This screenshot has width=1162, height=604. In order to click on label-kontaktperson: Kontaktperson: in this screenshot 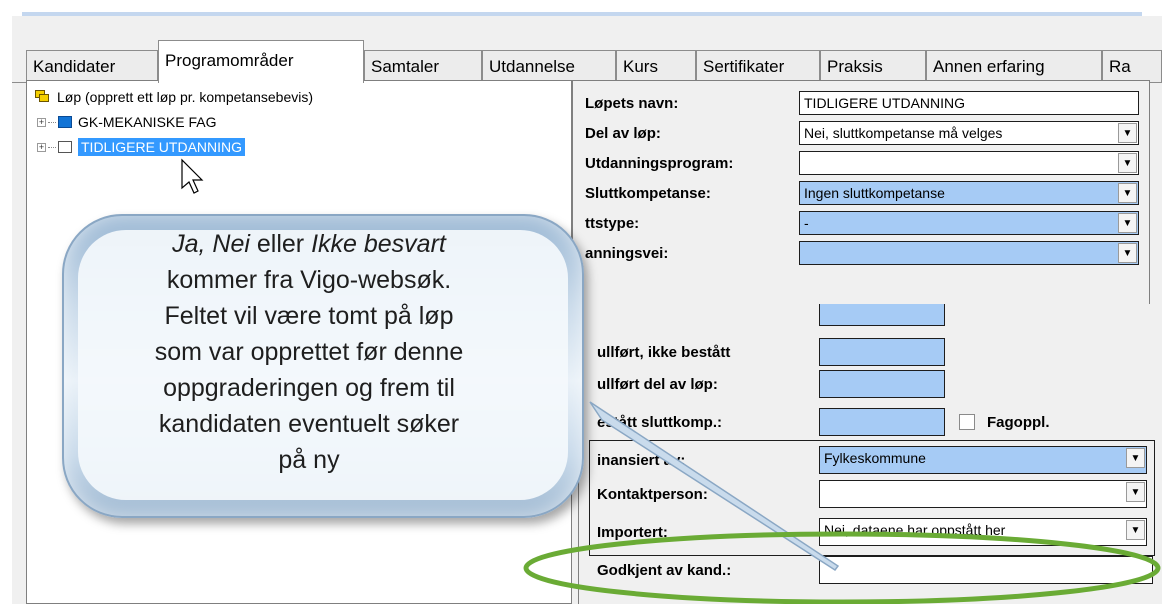, I will do `click(652, 494)`.